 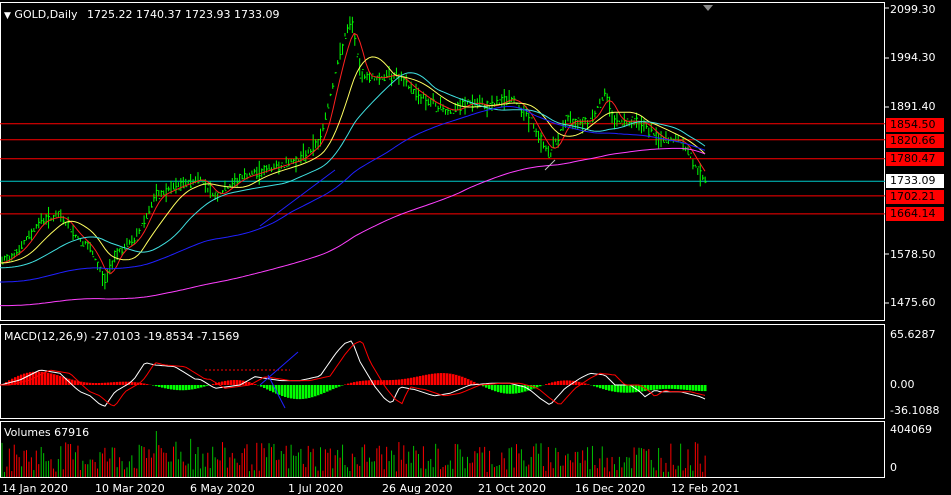 I want to click on date-axis-label: 16 Dec 2020, so click(x=610, y=488).